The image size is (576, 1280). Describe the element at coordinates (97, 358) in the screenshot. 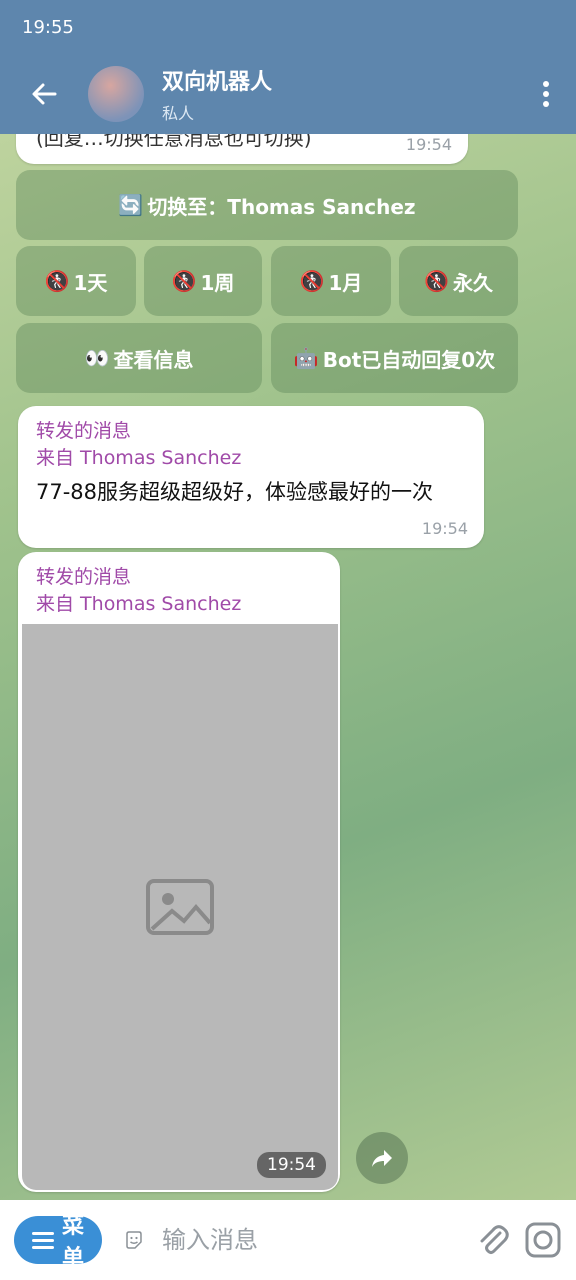

I see `eyes-icon: 👀` at that location.